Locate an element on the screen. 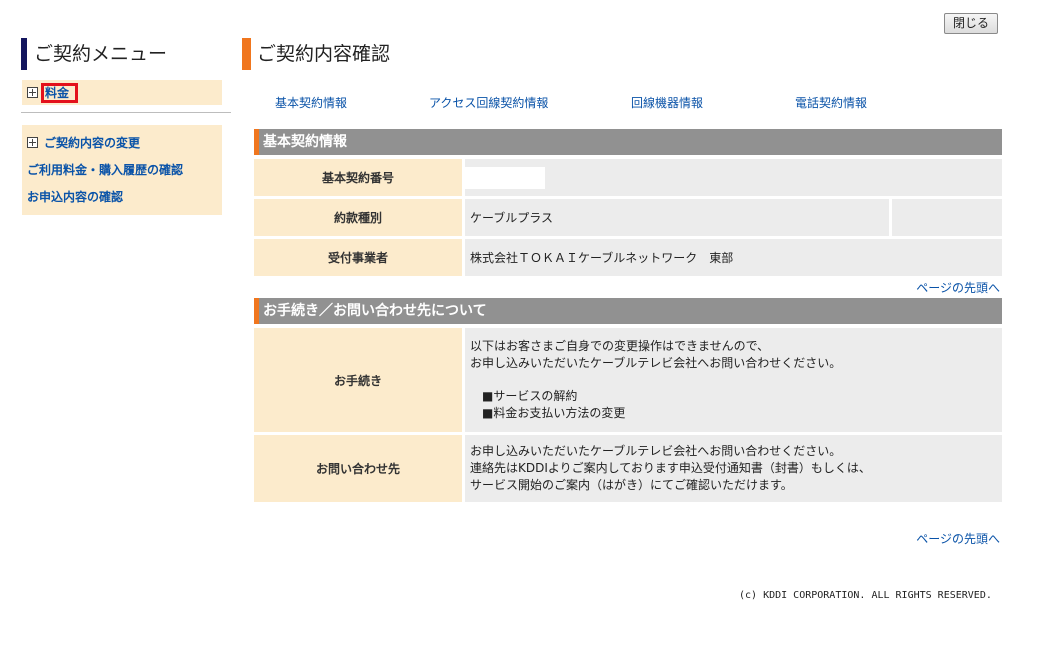  table-row: 基本契約番号 is located at coordinates (628, 179).